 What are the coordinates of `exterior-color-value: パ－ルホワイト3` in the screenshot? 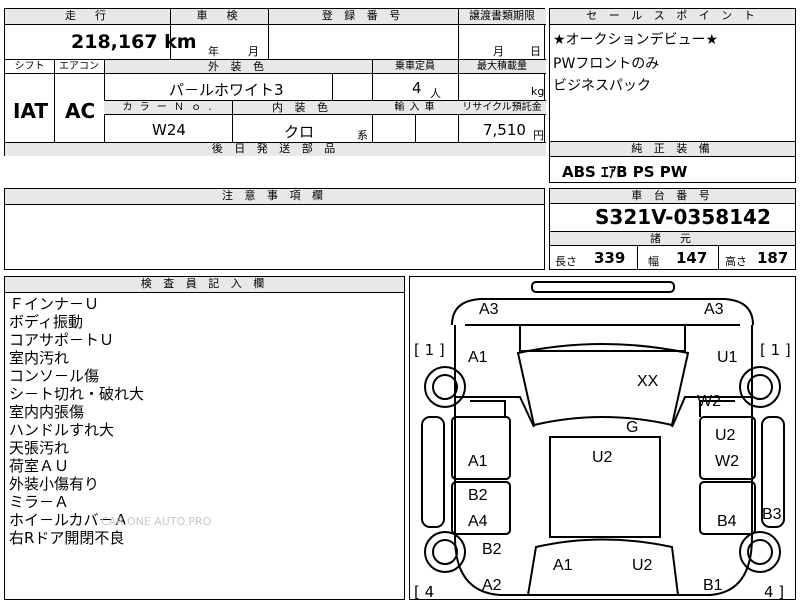 It's located at (226, 90).